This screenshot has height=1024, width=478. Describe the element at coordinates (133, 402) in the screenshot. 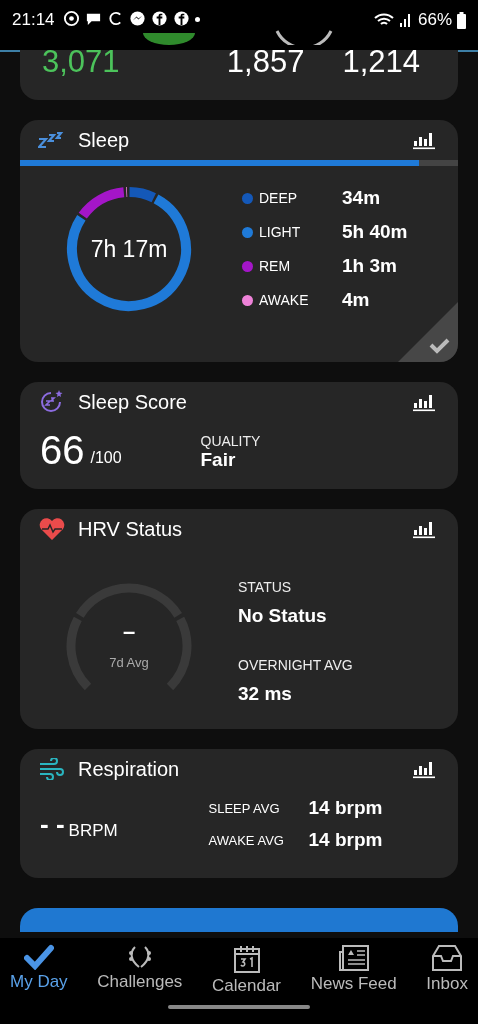

I see `card-title: Sleep Score` at that location.